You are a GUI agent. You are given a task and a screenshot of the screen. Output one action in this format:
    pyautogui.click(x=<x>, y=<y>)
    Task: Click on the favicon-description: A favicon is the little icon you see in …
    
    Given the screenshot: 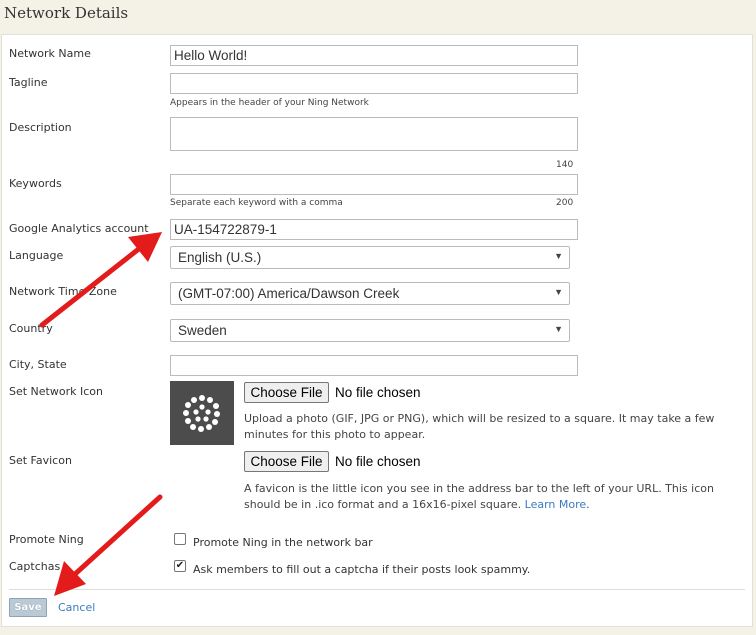 What is the action you would take?
    pyautogui.click(x=489, y=497)
    